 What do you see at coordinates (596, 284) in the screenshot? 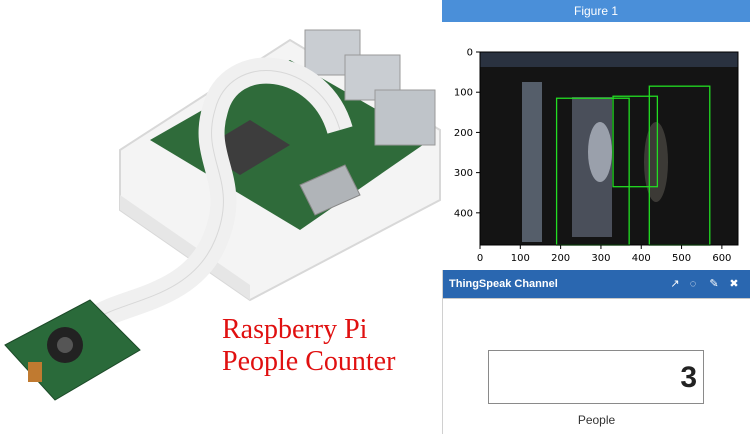
I see `thingspeak-header: ThingSpeak Channel ↗ ◌ ✎ ✖` at bounding box center [596, 284].